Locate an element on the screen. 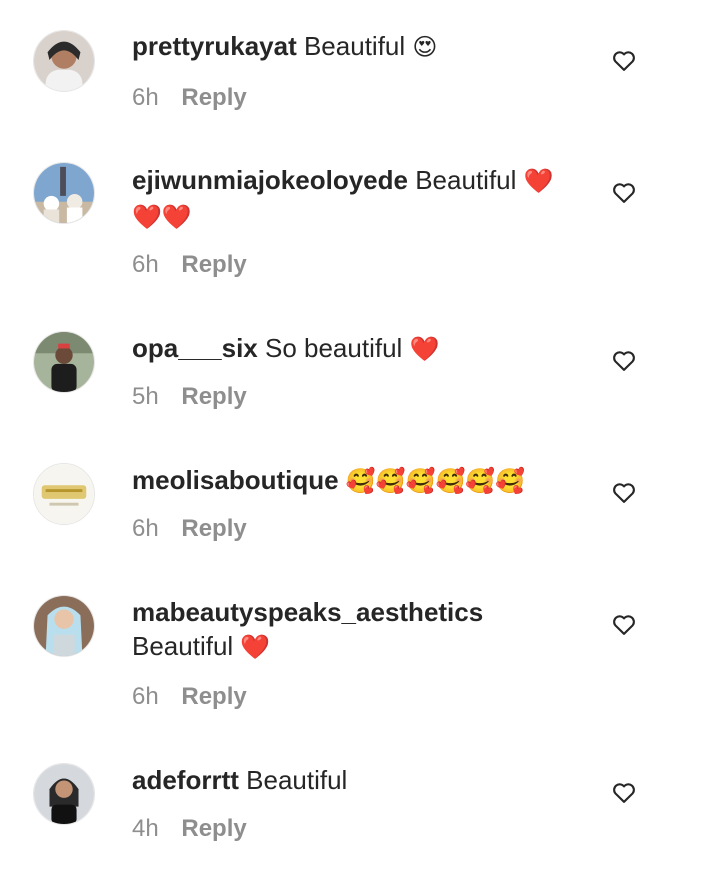  comment-text: prettyrukayat Beautiful 😍 is located at coordinates (354, 47).